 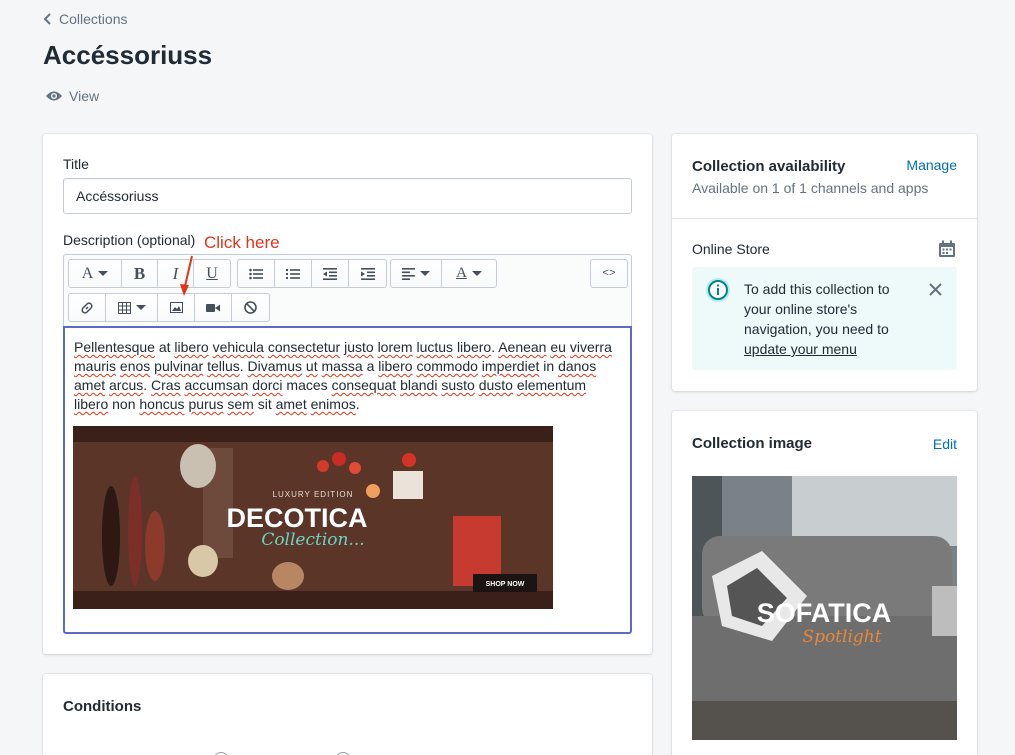 I want to click on info-icon, so click(x=718, y=290).